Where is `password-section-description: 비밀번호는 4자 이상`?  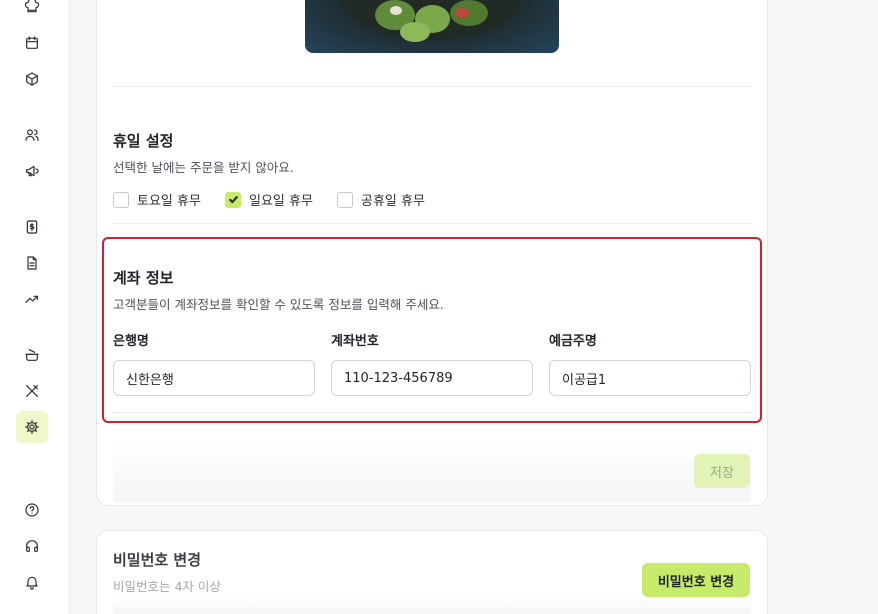
password-section-description: 비밀번호는 4자 이상 is located at coordinates (167, 586).